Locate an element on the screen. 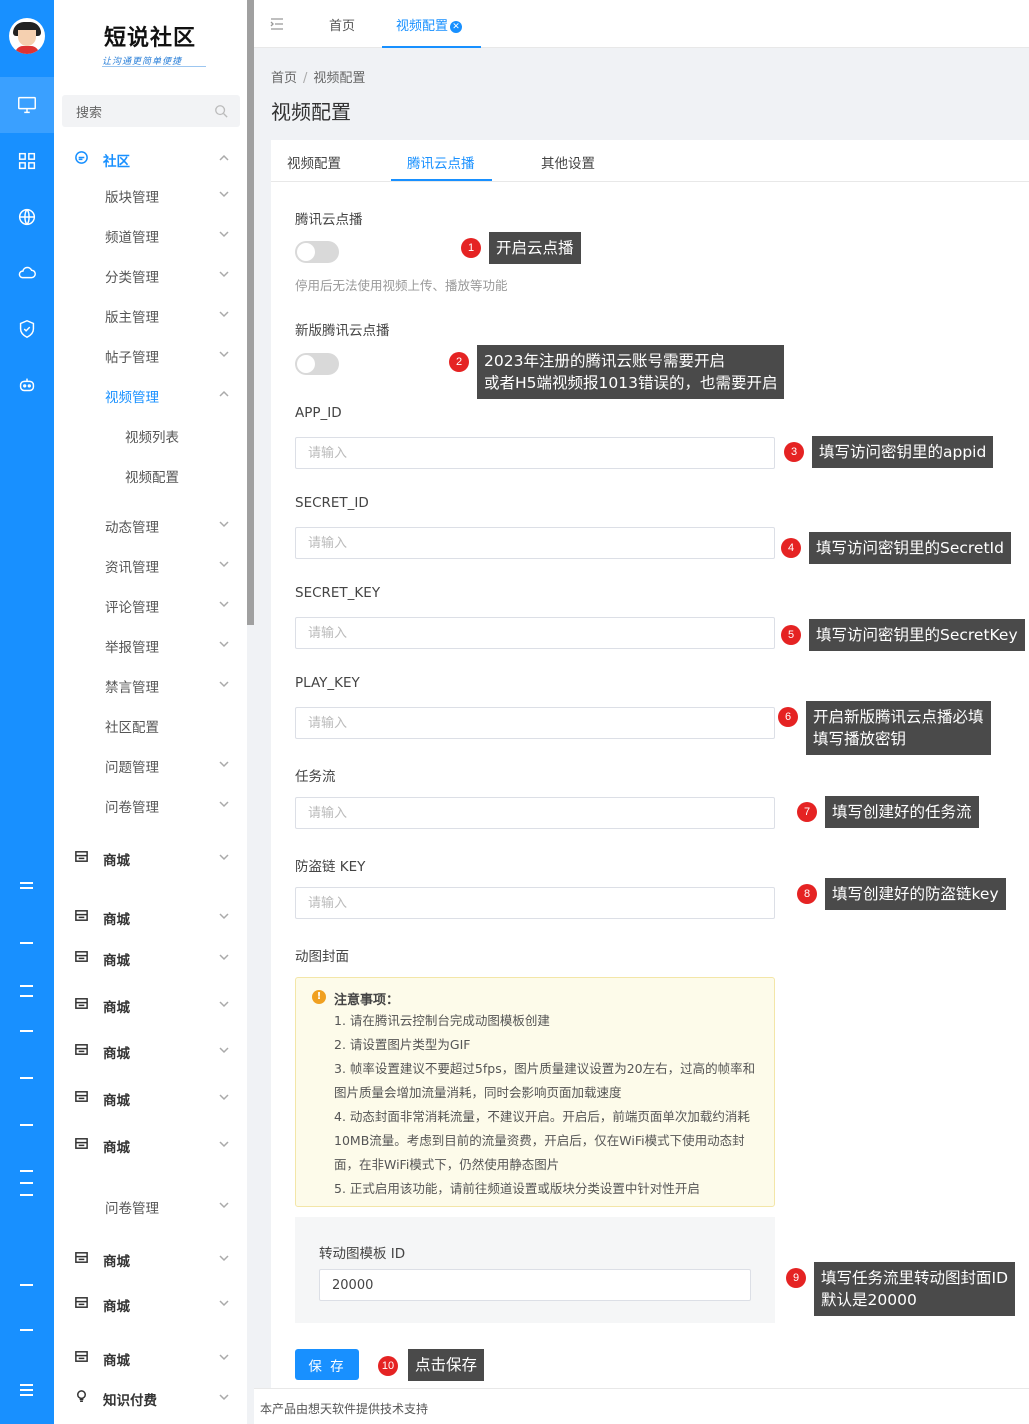 This screenshot has height=1424, width=1029. sidebar-item: 问题管理 is located at coordinates (150, 764).